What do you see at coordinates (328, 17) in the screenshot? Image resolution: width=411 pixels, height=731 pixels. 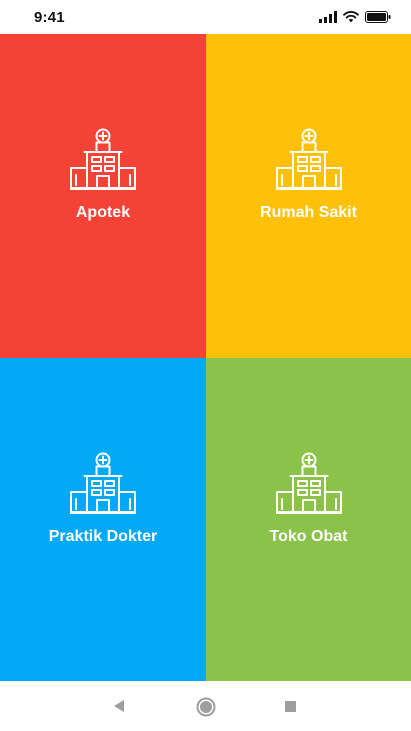 I see `signal-icon` at bounding box center [328, 17].